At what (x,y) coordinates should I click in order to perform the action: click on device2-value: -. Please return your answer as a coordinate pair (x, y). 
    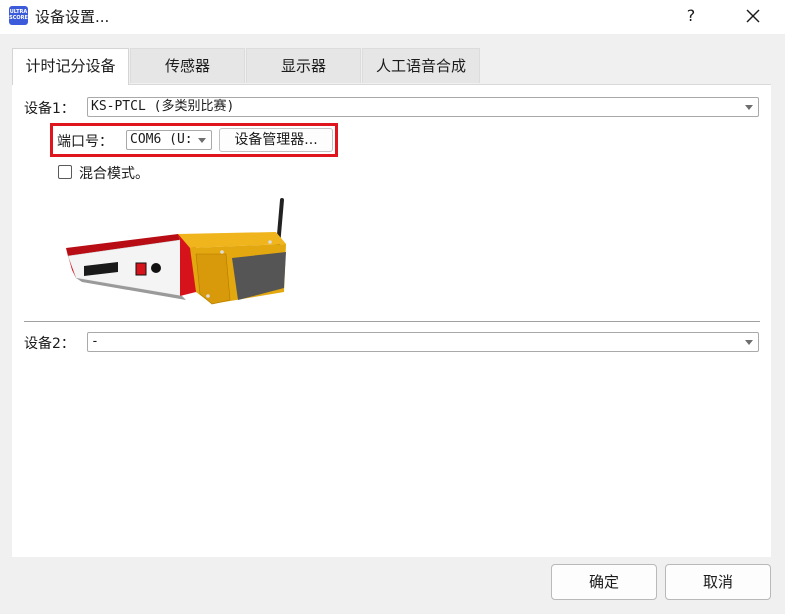
    Looking at the image, I should click on (95, 341).